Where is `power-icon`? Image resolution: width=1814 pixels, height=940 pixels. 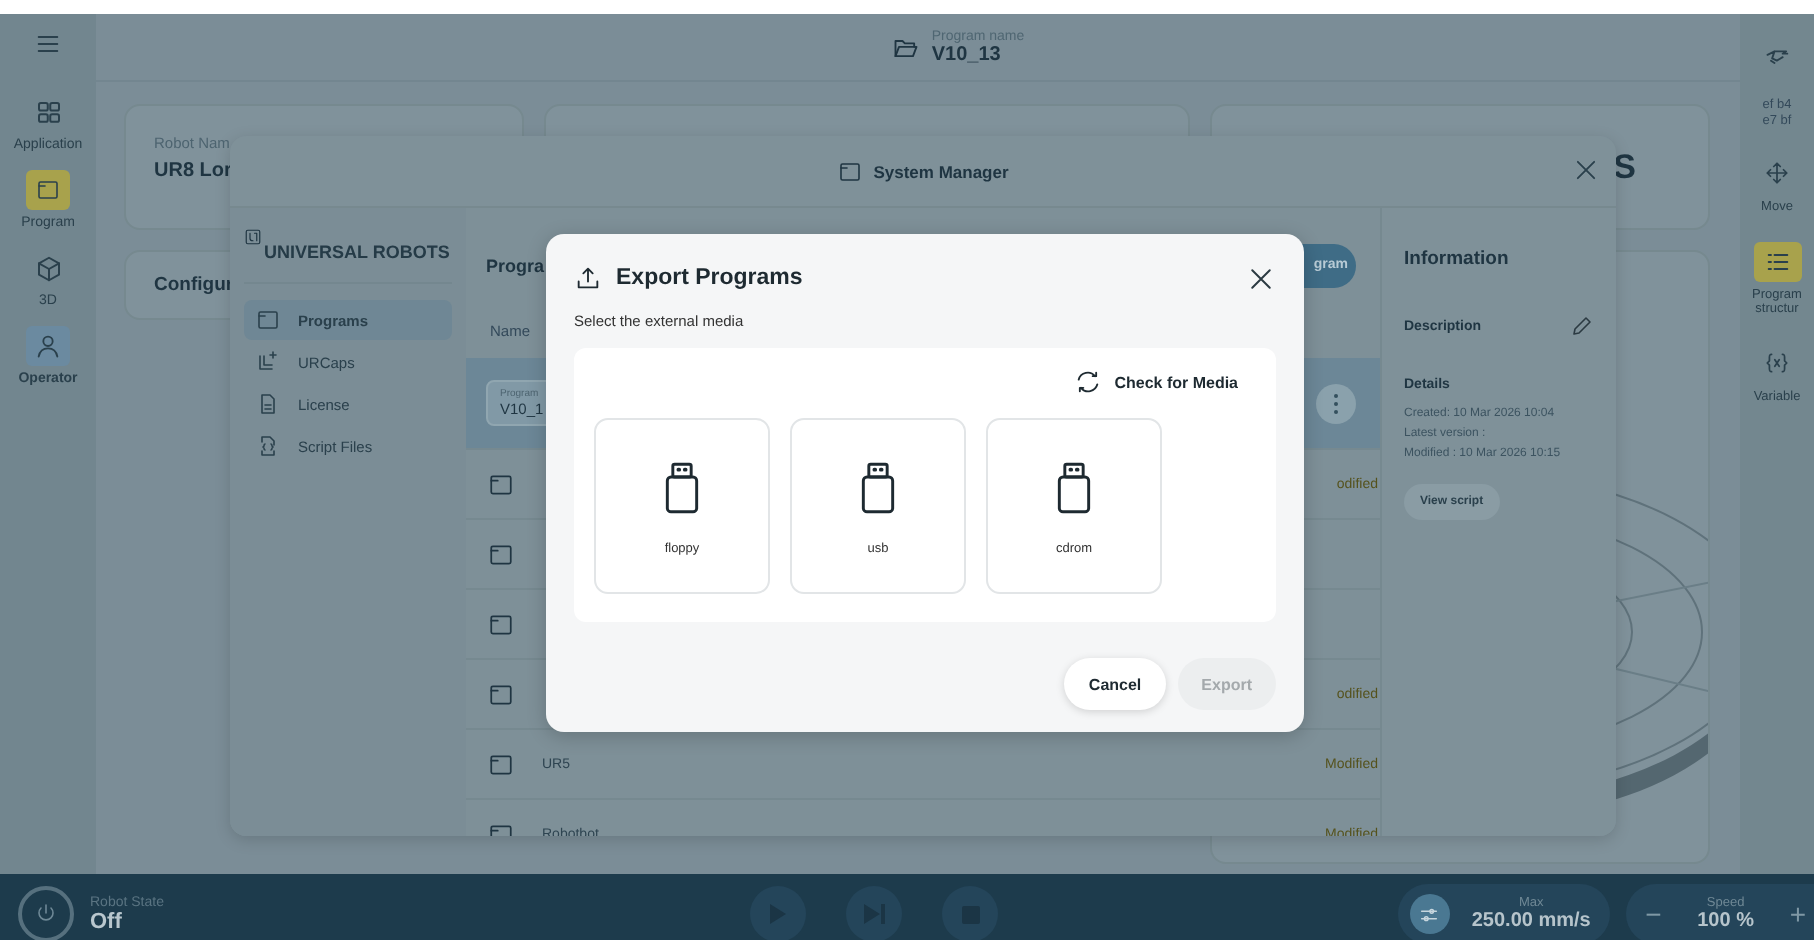
power-icon is located at coordinates (46, 914).